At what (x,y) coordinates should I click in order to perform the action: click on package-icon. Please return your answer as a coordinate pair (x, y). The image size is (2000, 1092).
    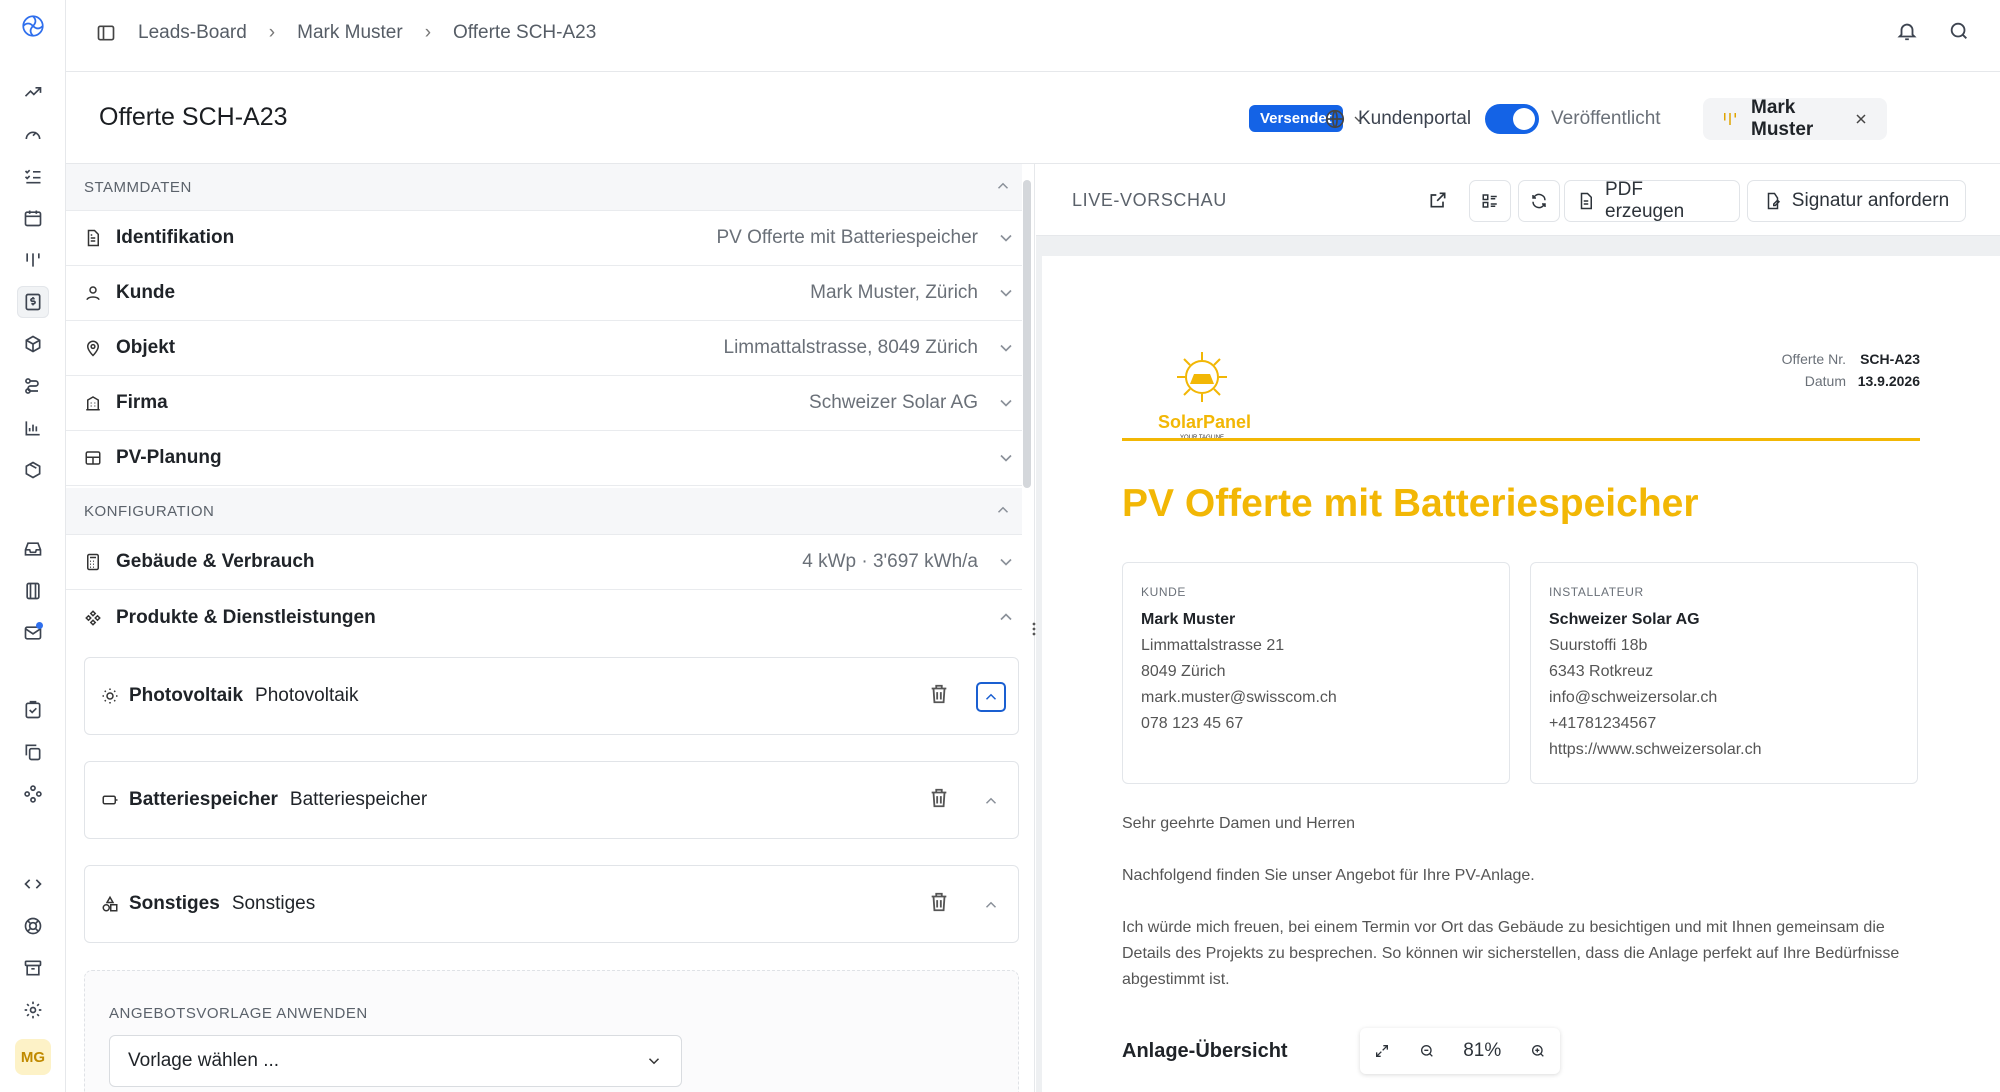
    Looking at the image, I should click on (33, 470).